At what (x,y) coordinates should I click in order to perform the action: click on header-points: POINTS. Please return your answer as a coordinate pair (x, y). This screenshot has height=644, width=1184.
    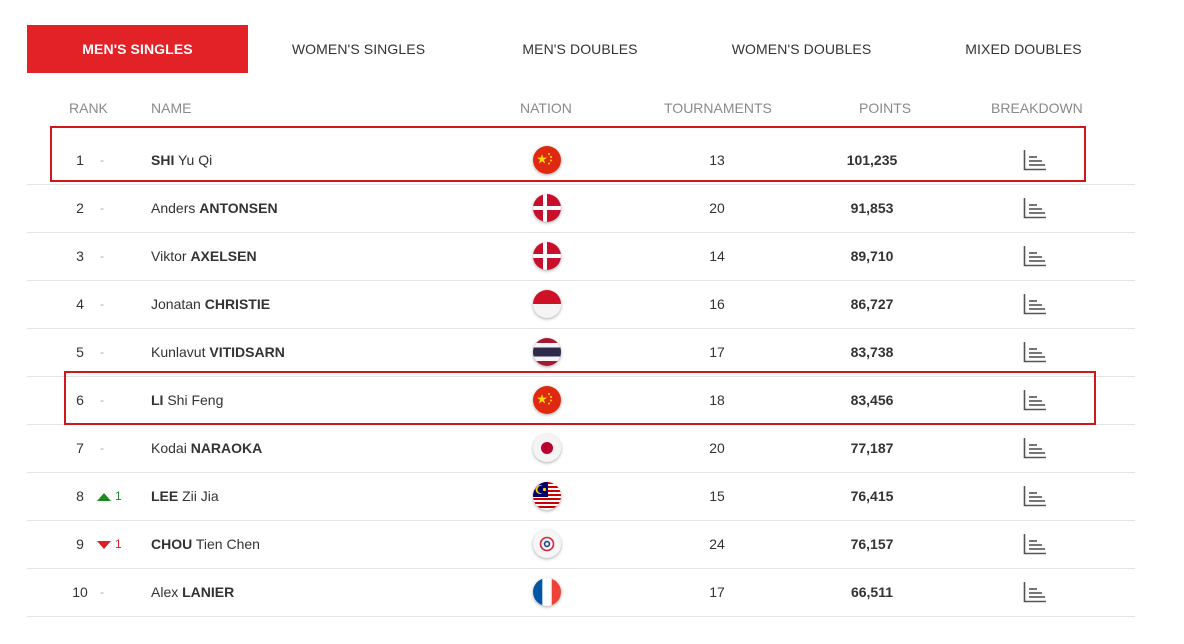
    Looking at the image, I should click on (885, 108).